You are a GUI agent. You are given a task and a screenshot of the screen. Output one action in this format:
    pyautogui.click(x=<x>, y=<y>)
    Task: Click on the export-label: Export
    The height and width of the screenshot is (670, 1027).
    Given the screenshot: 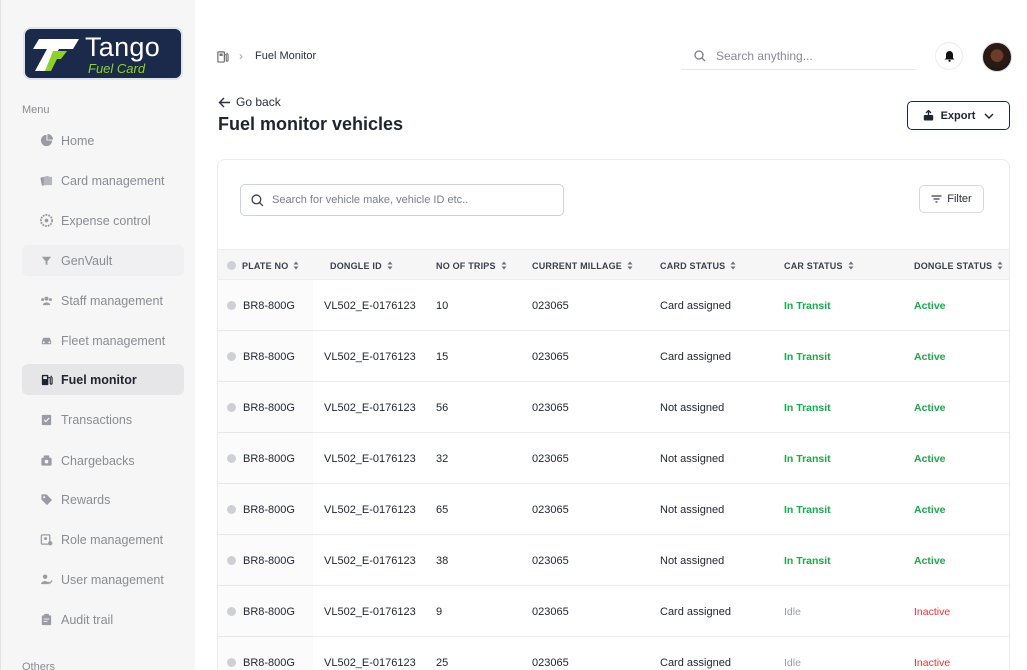 What is the action you would take?
    pyautogui.click(x=958, y=115)
    